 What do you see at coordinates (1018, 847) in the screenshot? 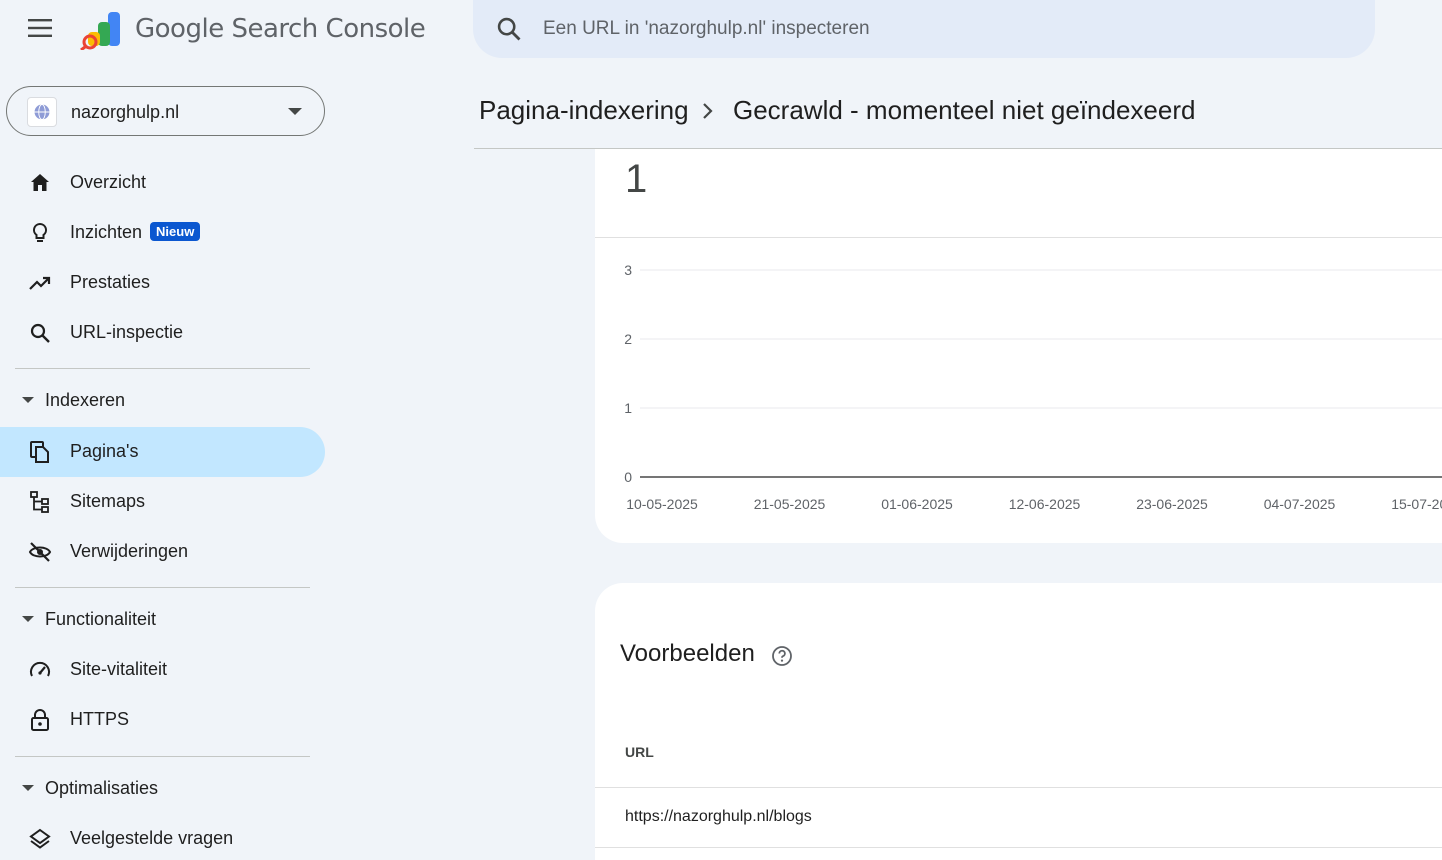
I see `table-row-divider` at bounding box center [1018, 847].